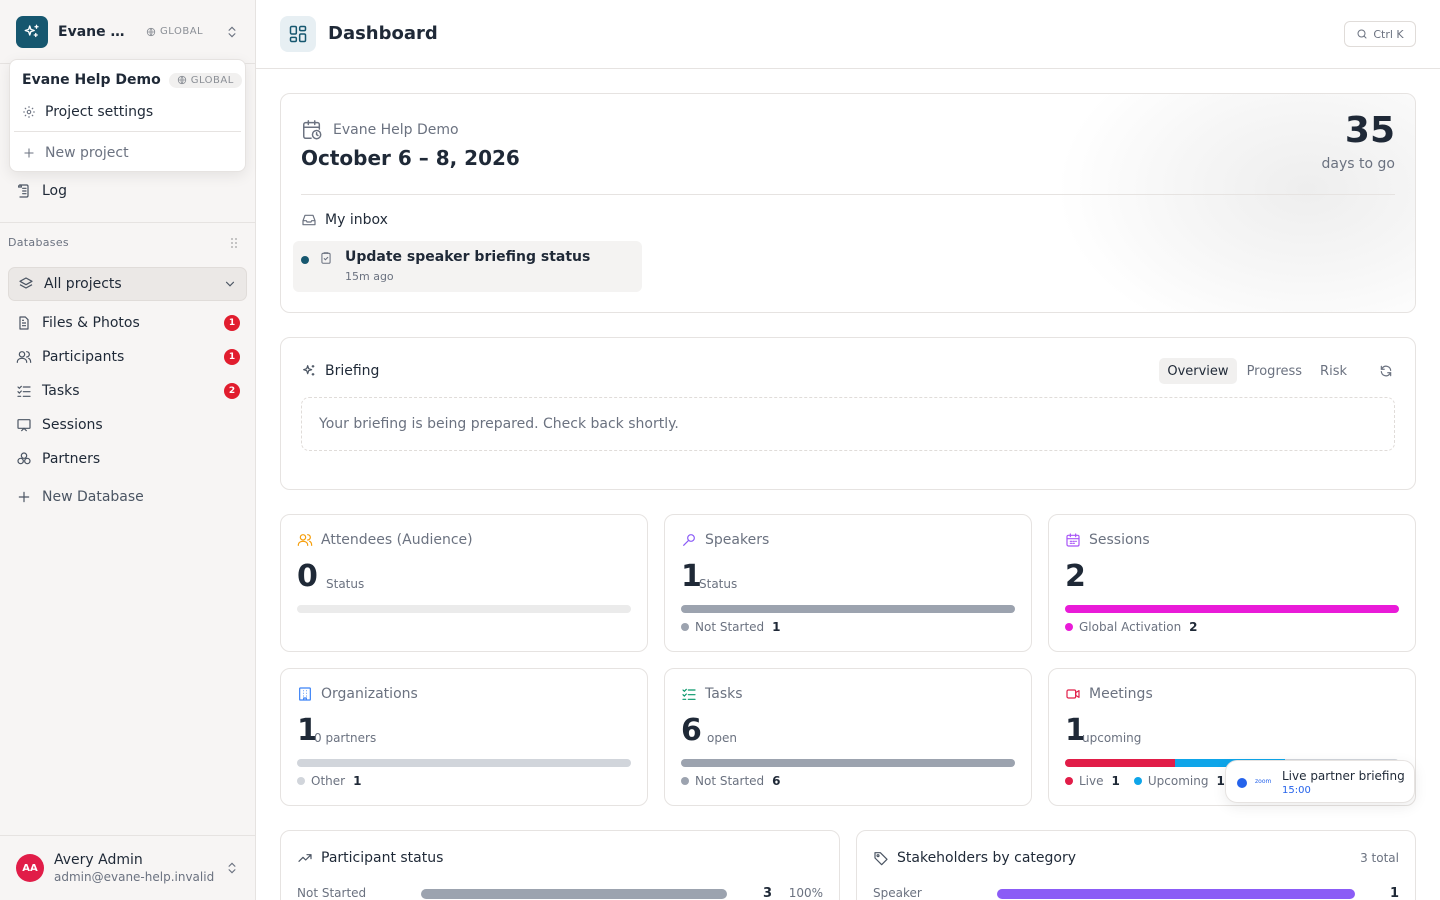 The width and height of the screenshot is (1440, 900). What do you see at coordinates (128, 191) in the screenshot?
I see `sidebar-item-log: Log` at bounding box center [128, 191].